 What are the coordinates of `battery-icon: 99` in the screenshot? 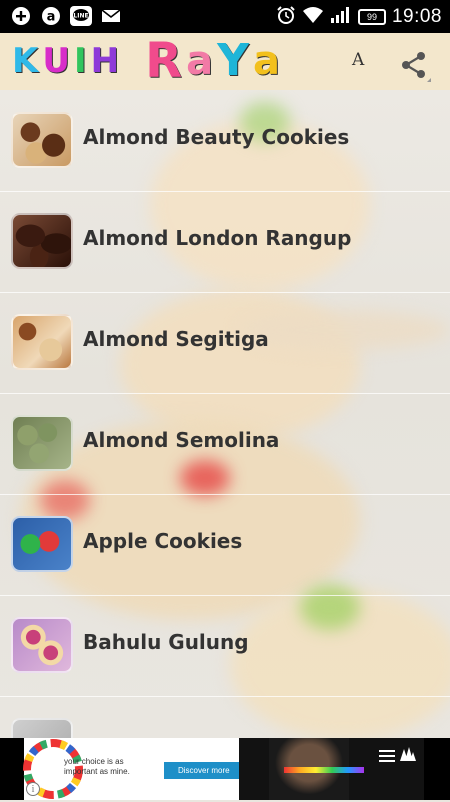 It's located at (371, 17).